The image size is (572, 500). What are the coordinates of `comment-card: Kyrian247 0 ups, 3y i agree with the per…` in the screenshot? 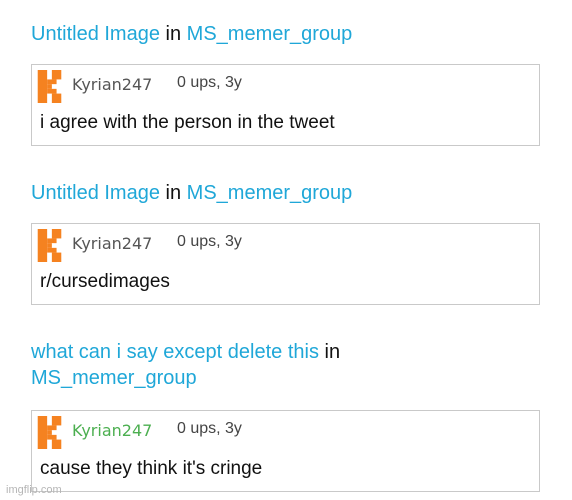 It's located at (285, 105).